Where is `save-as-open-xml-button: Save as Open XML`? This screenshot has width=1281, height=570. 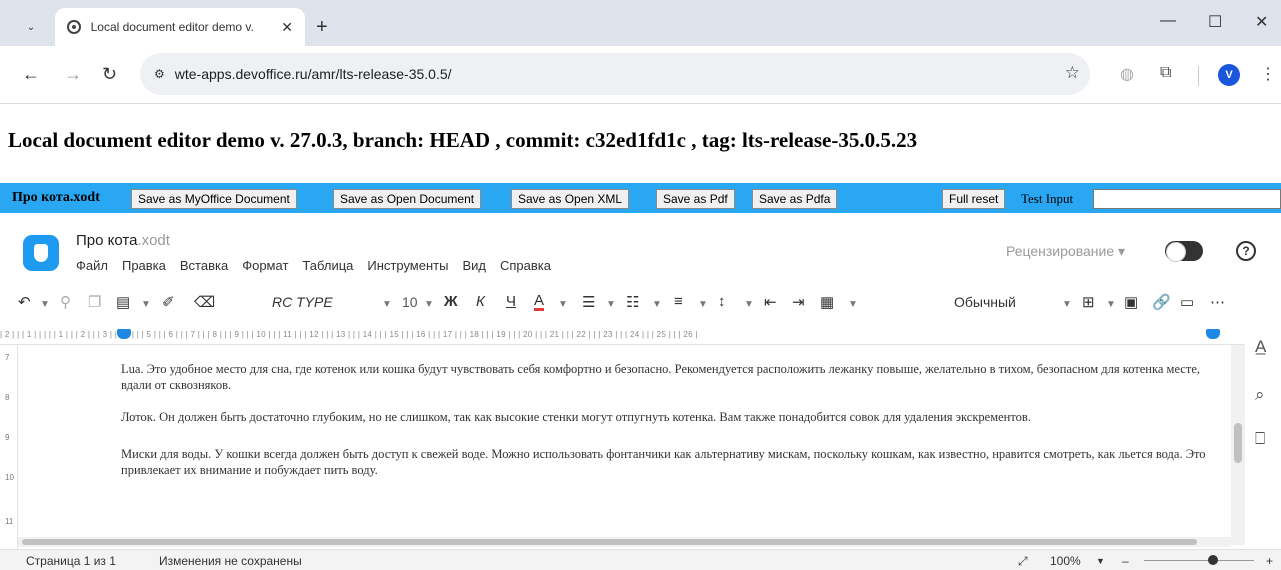 save-as-open-xml-button: Save as Open XML is located at coordinates (570, 199).